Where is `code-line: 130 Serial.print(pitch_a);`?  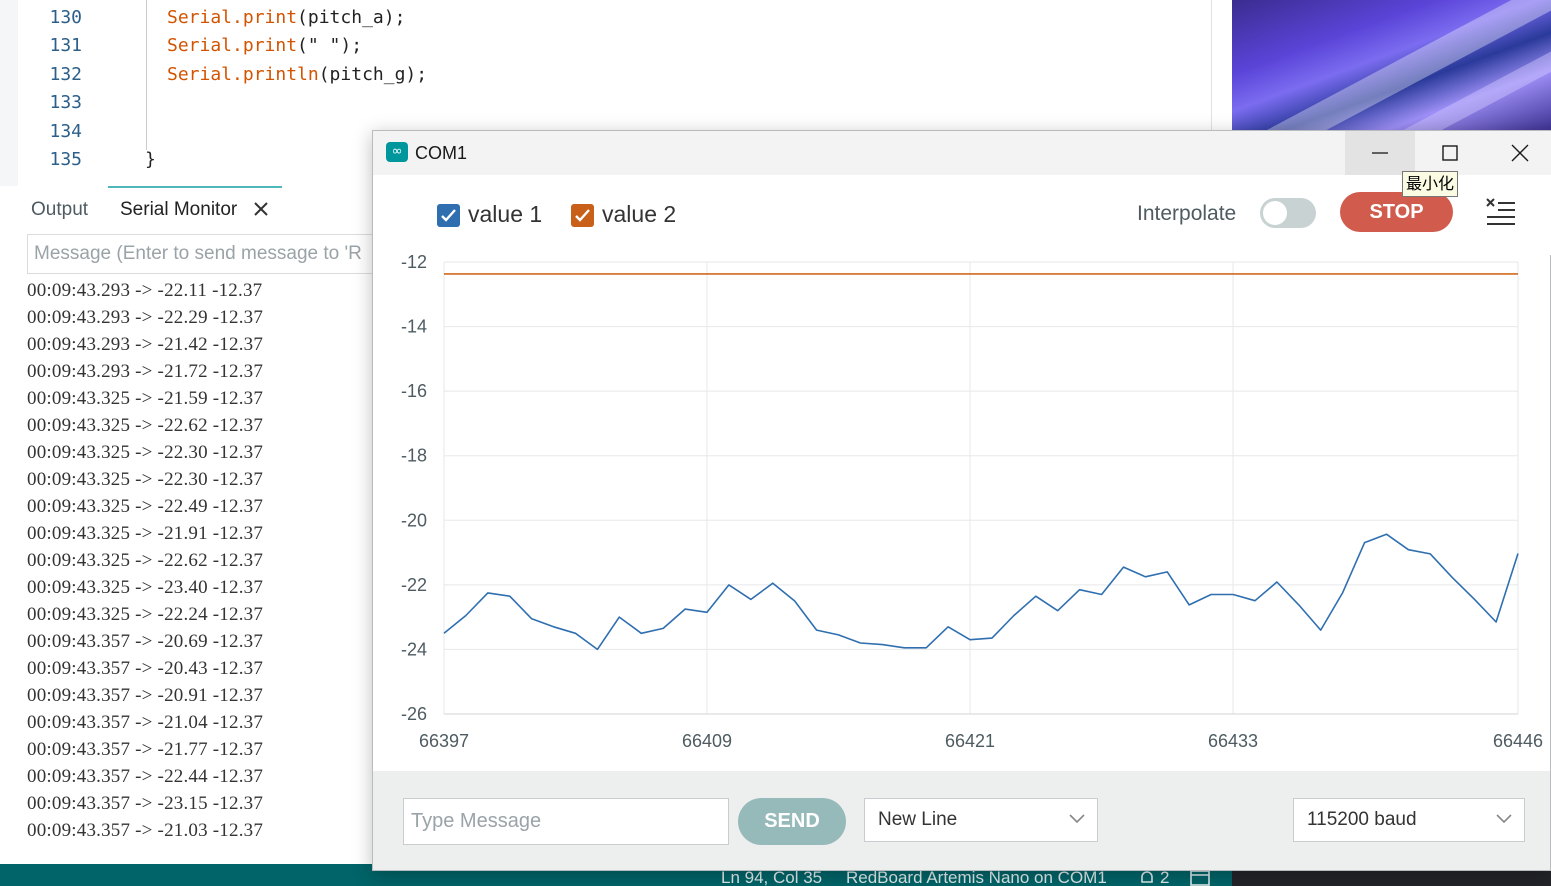
code-line: 130 Serial.print(pitch_a); is located at coordinates (606, 18).